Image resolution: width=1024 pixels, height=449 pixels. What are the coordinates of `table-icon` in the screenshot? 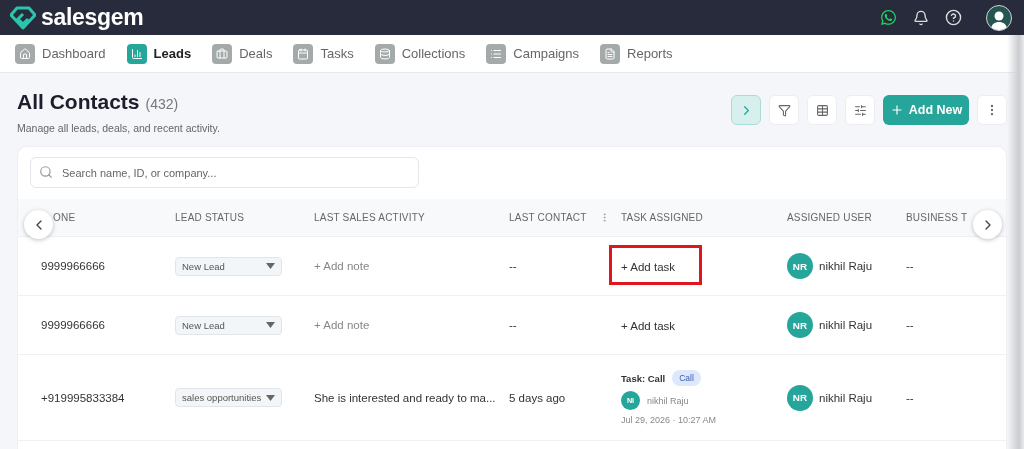 It's located at (822, 110).